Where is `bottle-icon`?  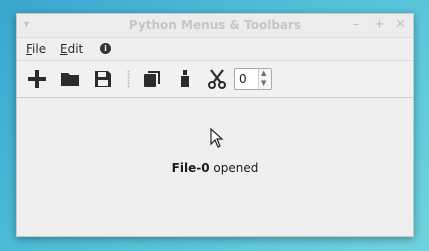 bottle-icon is located at coordinates (185, 79).